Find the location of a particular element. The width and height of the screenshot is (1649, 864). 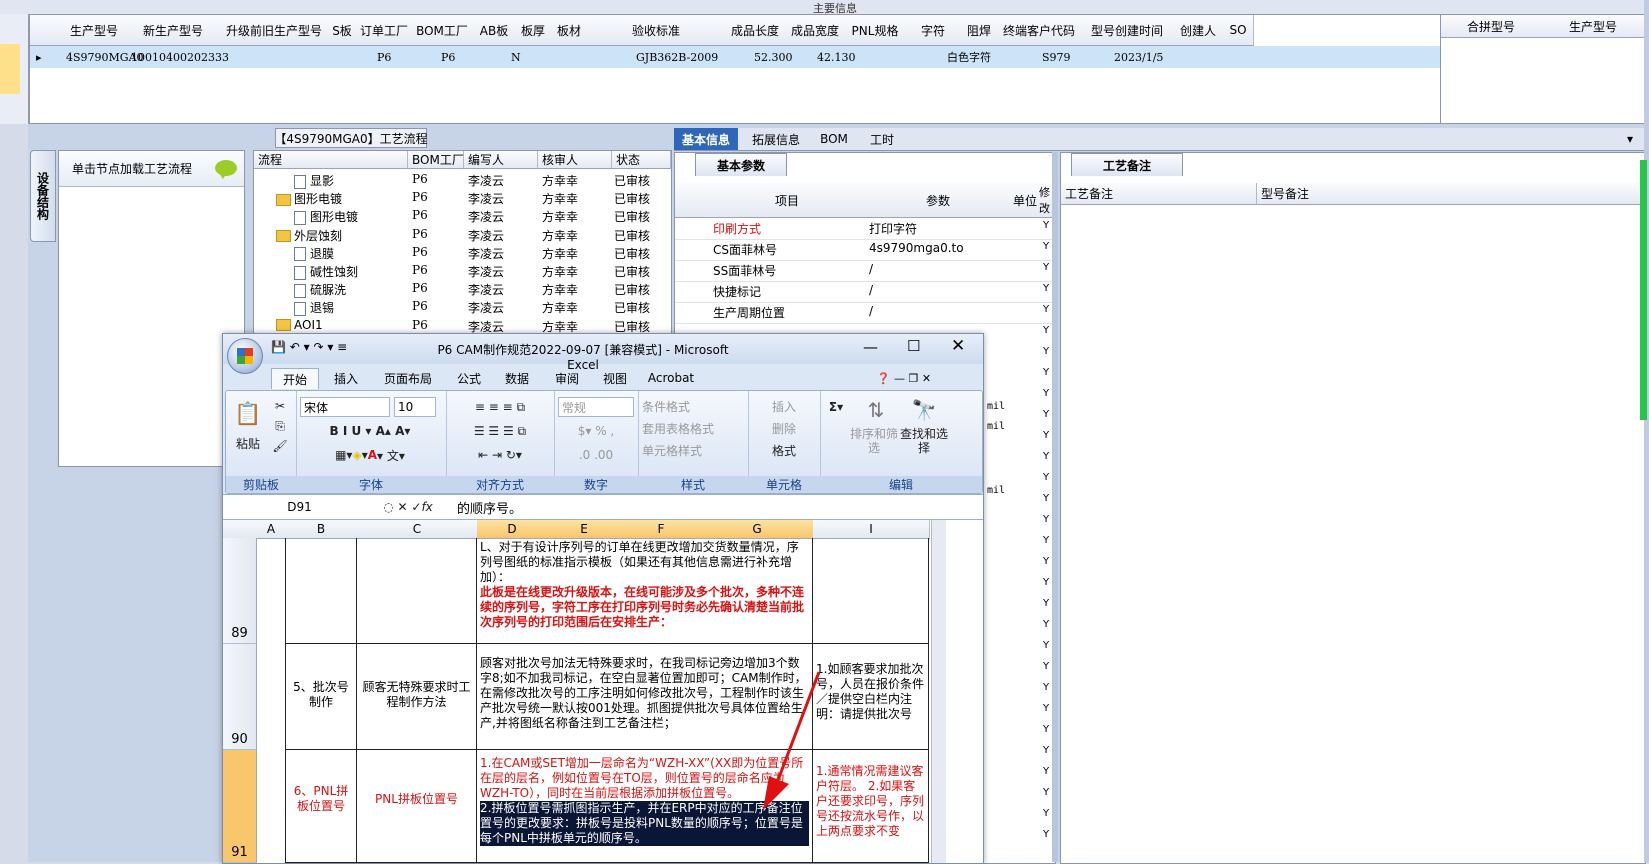

grid-header: 成品宽度 is located at coordinates (815, 30).